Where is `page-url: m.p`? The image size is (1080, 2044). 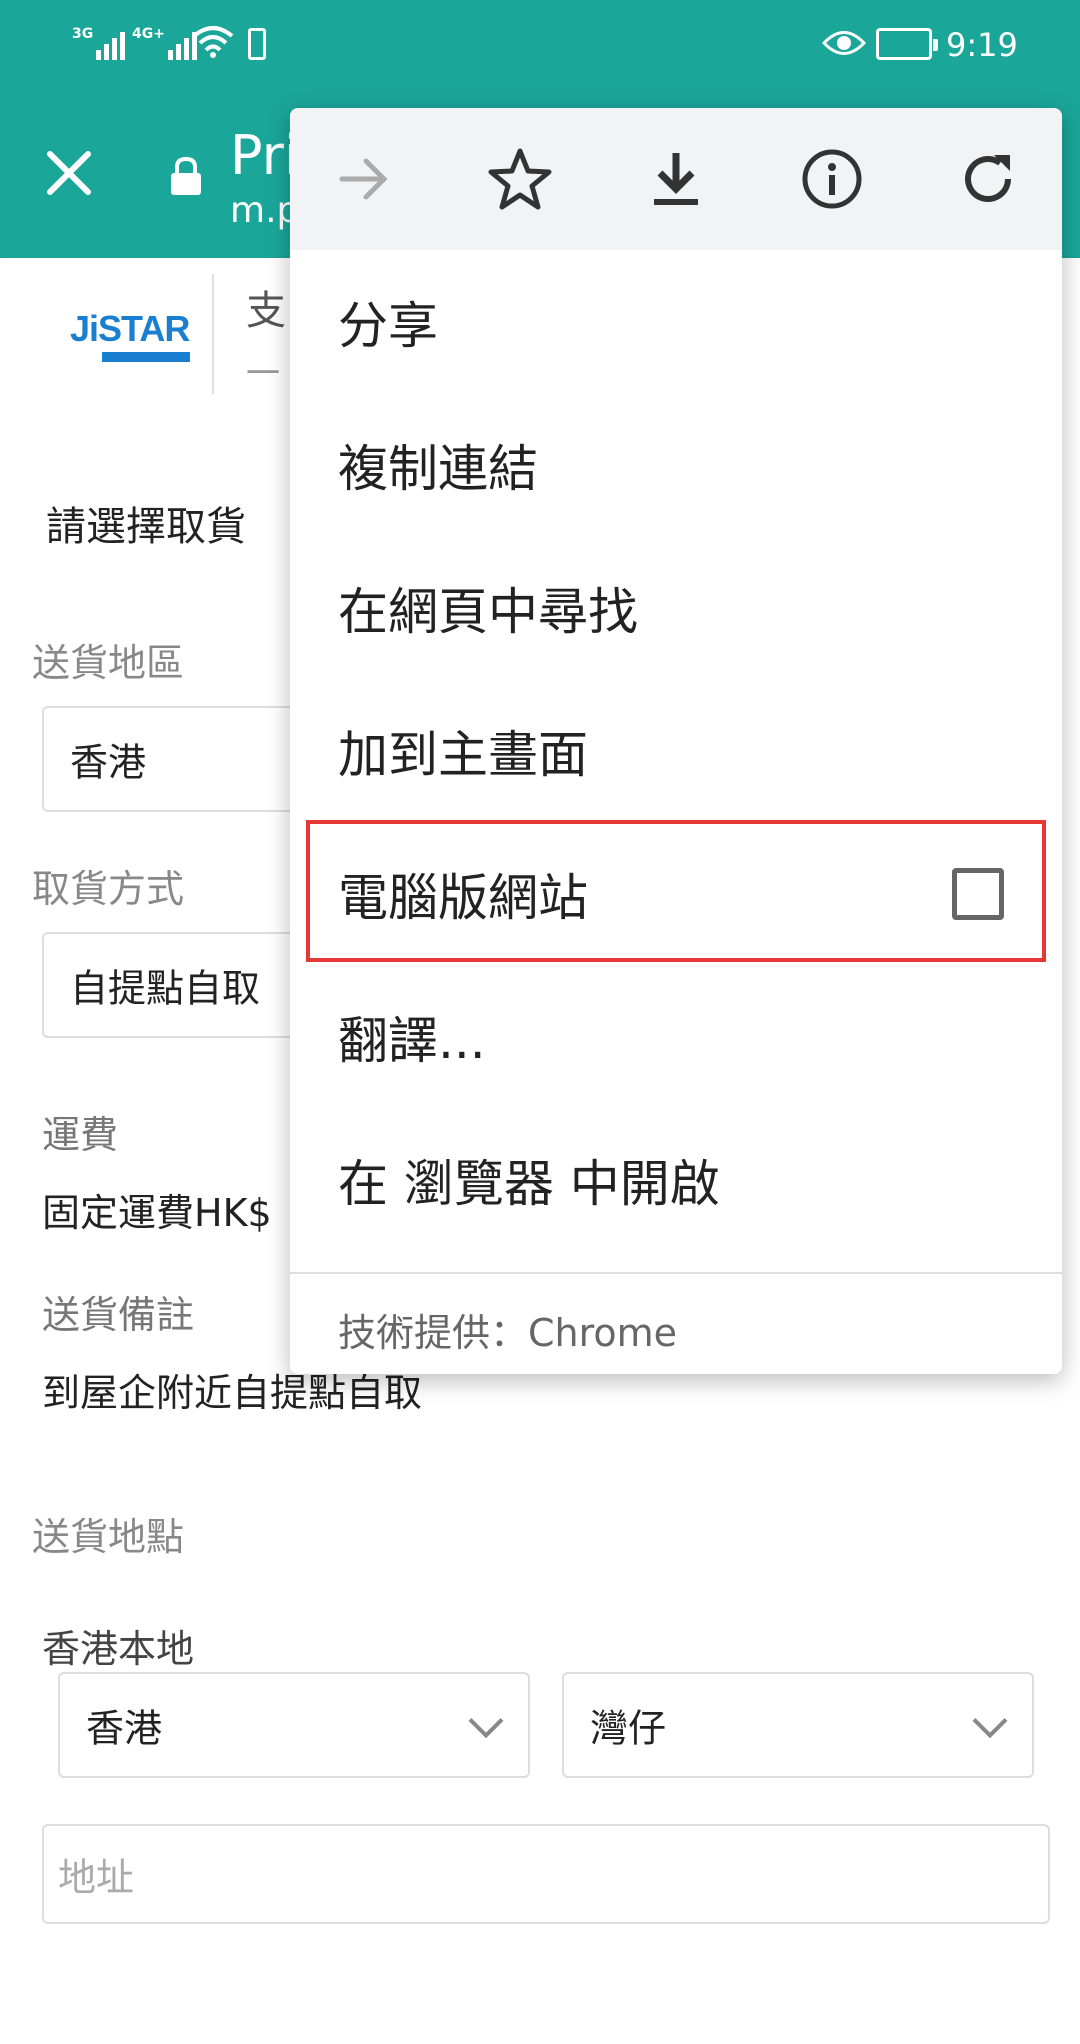 page-url: m.p is located at coordinates (265, 210).